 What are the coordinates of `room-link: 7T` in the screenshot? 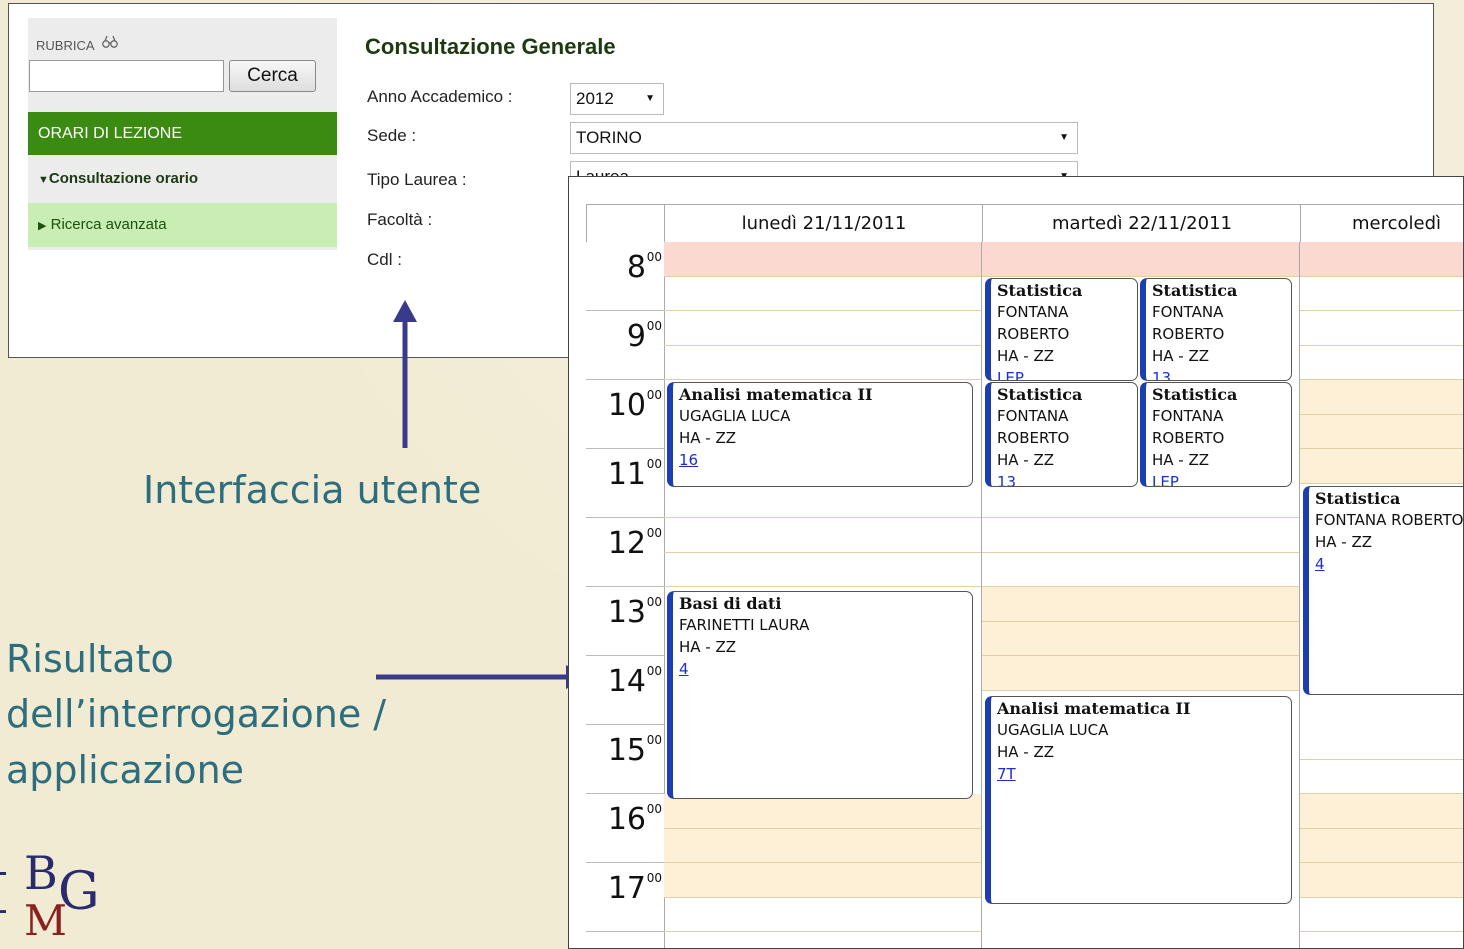 It's located at (1144, 774).